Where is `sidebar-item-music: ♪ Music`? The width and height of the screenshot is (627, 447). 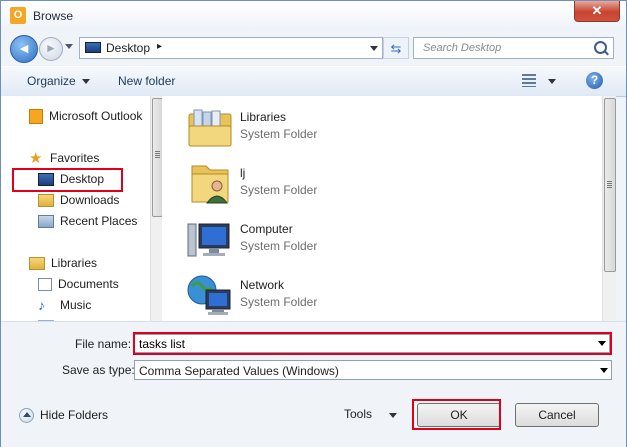 sidebar-item-music: ♪ Music is located at coordinates (64, 305).